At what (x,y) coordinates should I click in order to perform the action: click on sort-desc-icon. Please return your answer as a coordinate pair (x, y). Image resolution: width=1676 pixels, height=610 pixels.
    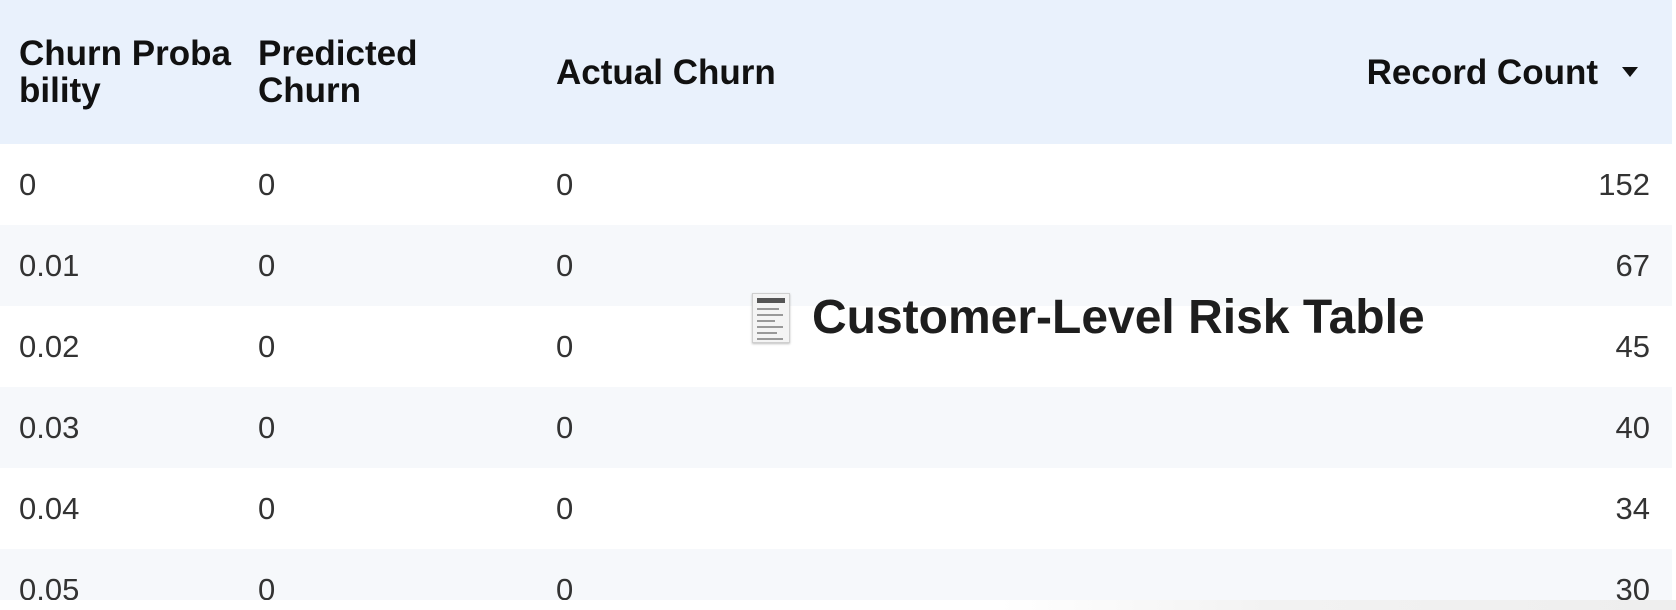
    Looking at the image, I should click on (1630, 72).